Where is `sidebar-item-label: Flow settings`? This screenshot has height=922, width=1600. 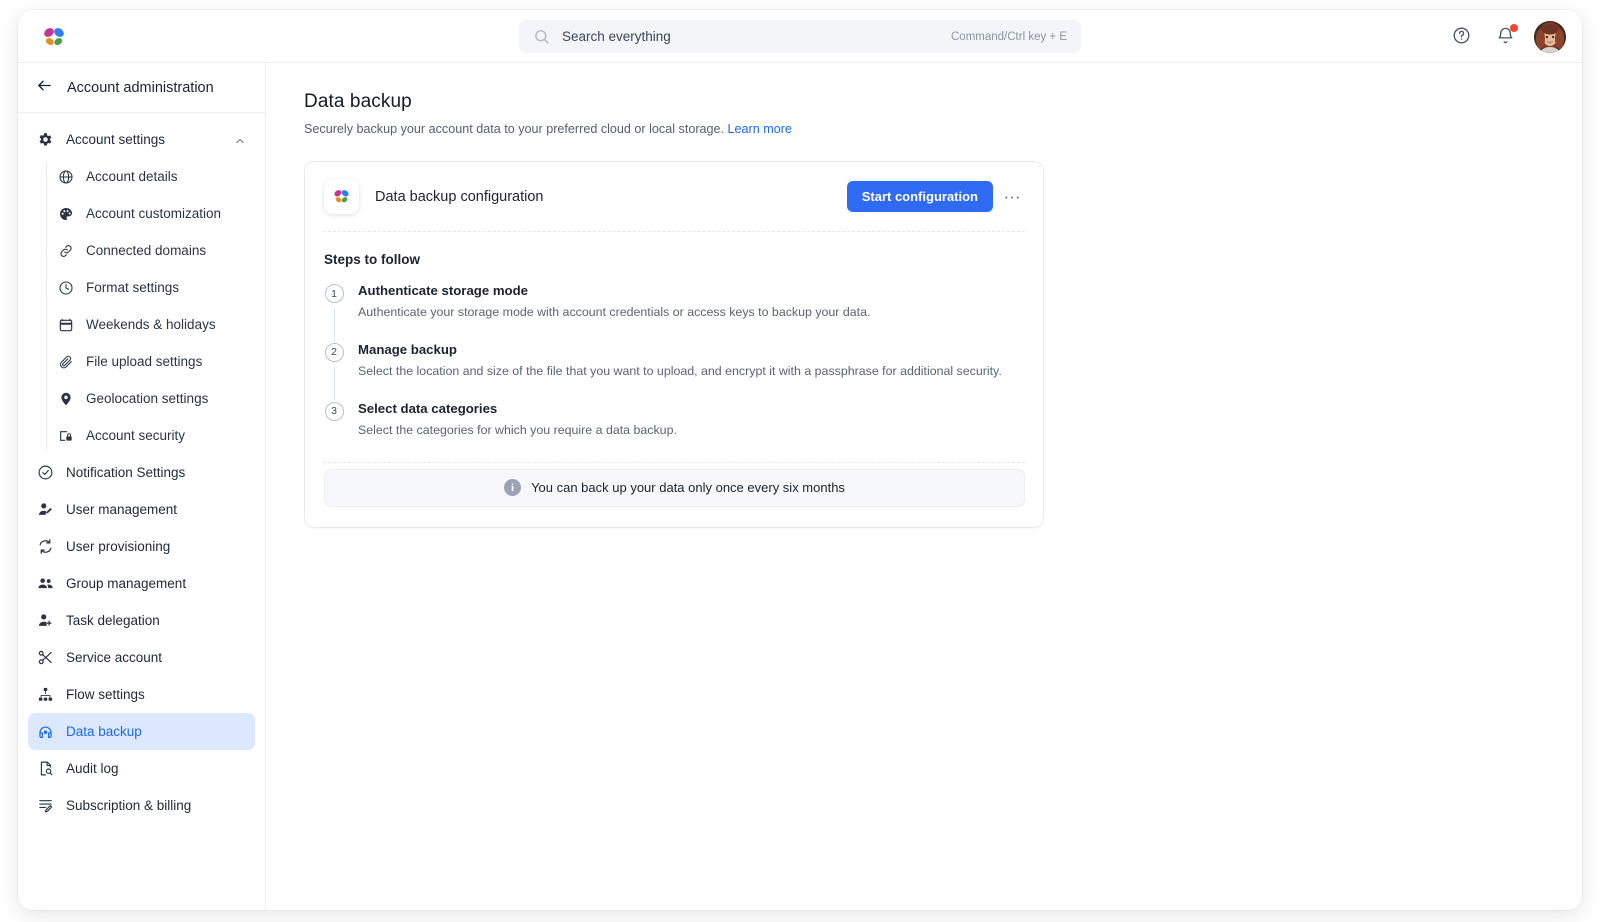 sidebar-item-label: Flow settings is located at coordinates (105, 694).